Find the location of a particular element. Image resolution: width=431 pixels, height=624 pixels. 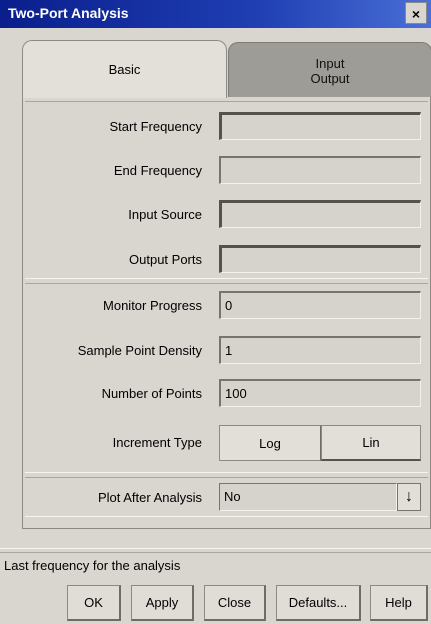

tab-input-output-line1: Input is located at coordinates (330, 63).